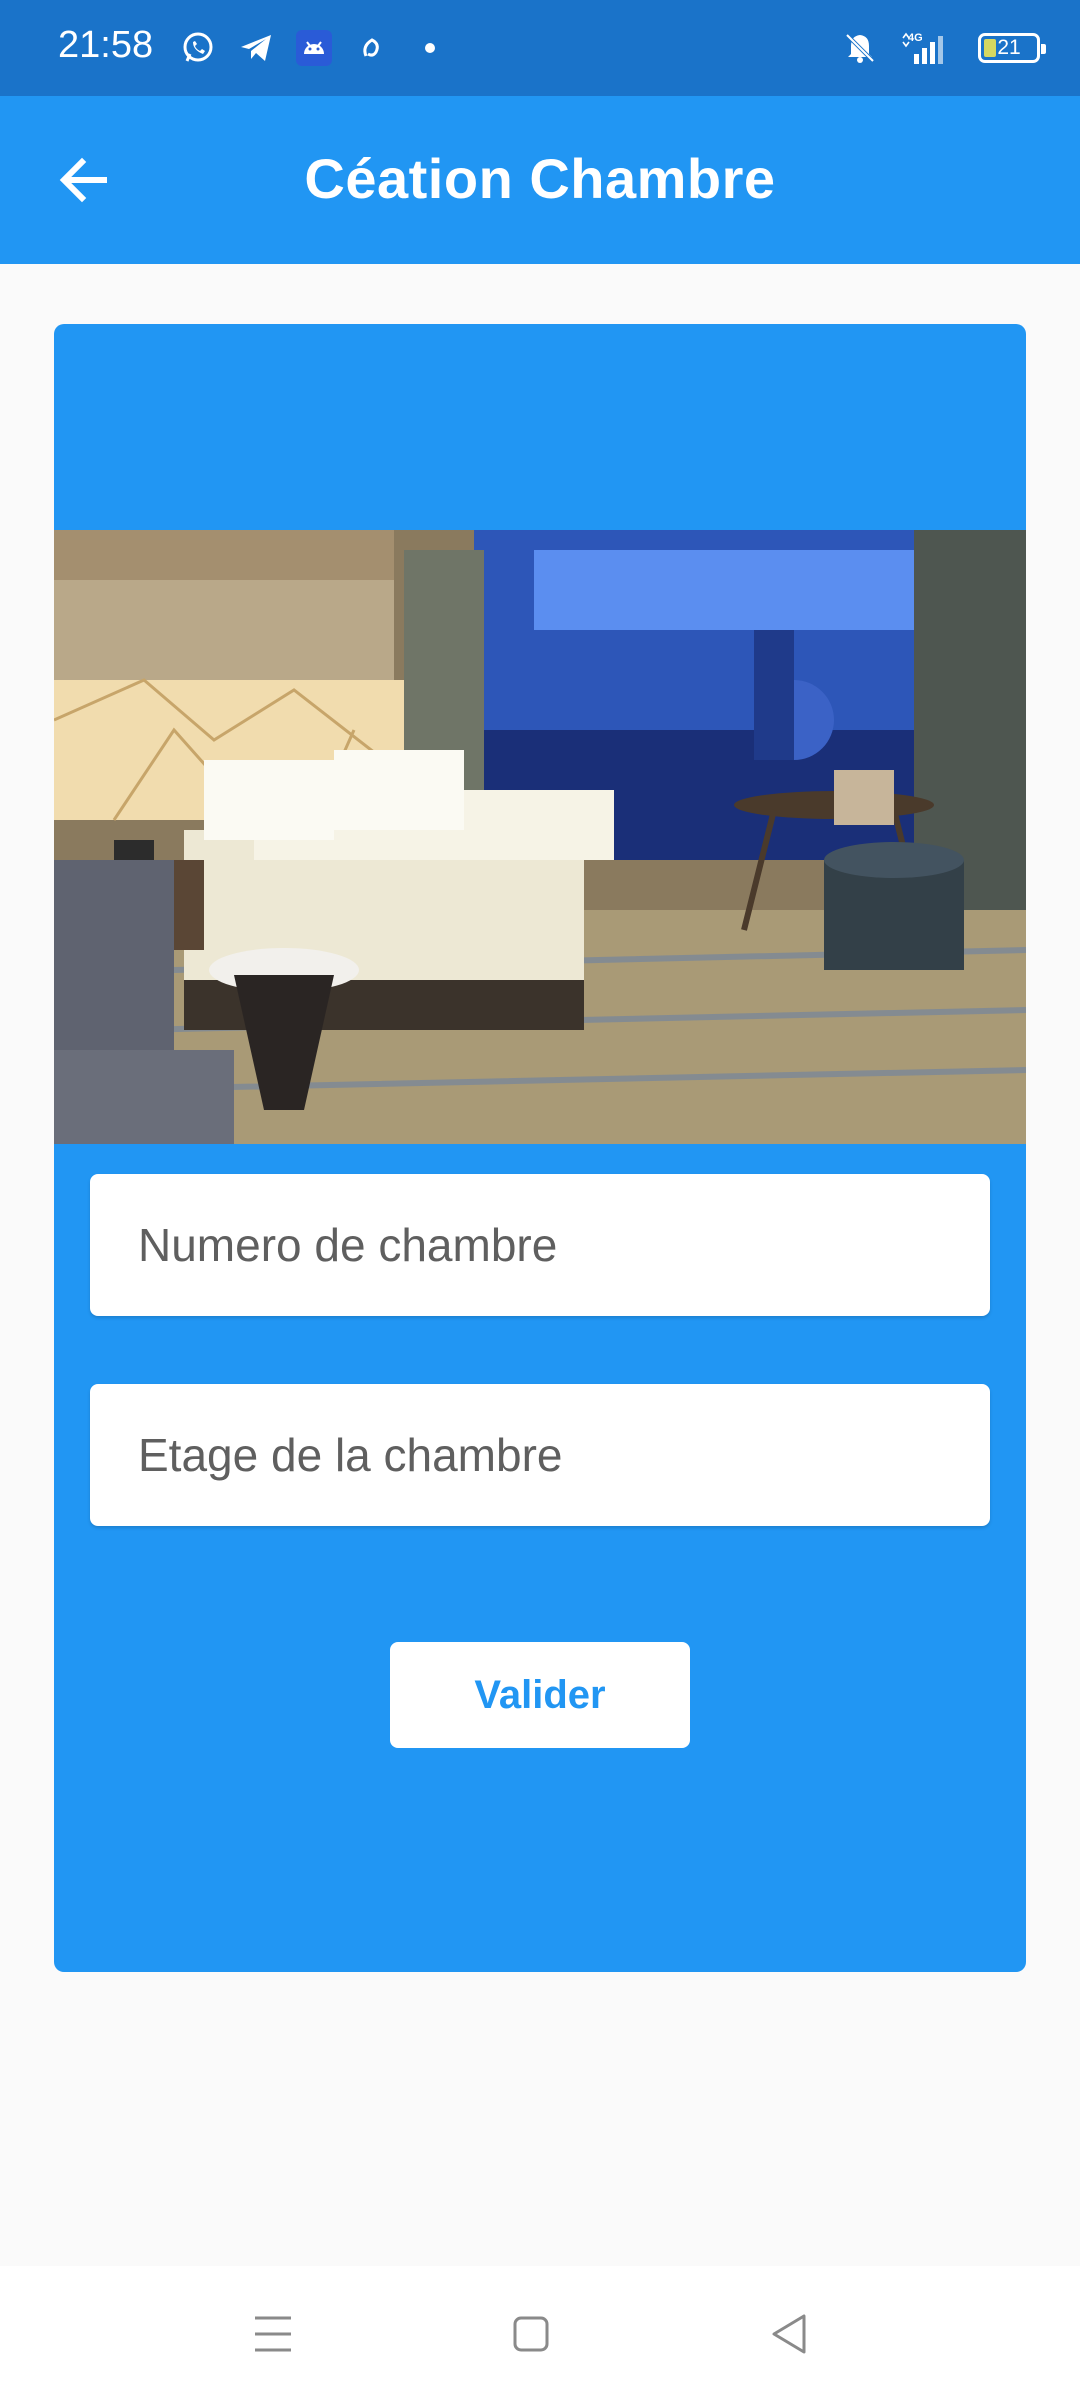  What do you see at coordinates (273, 2334) in the screenshot?
I see `menu-icon` at bounding box center [273, 2334].